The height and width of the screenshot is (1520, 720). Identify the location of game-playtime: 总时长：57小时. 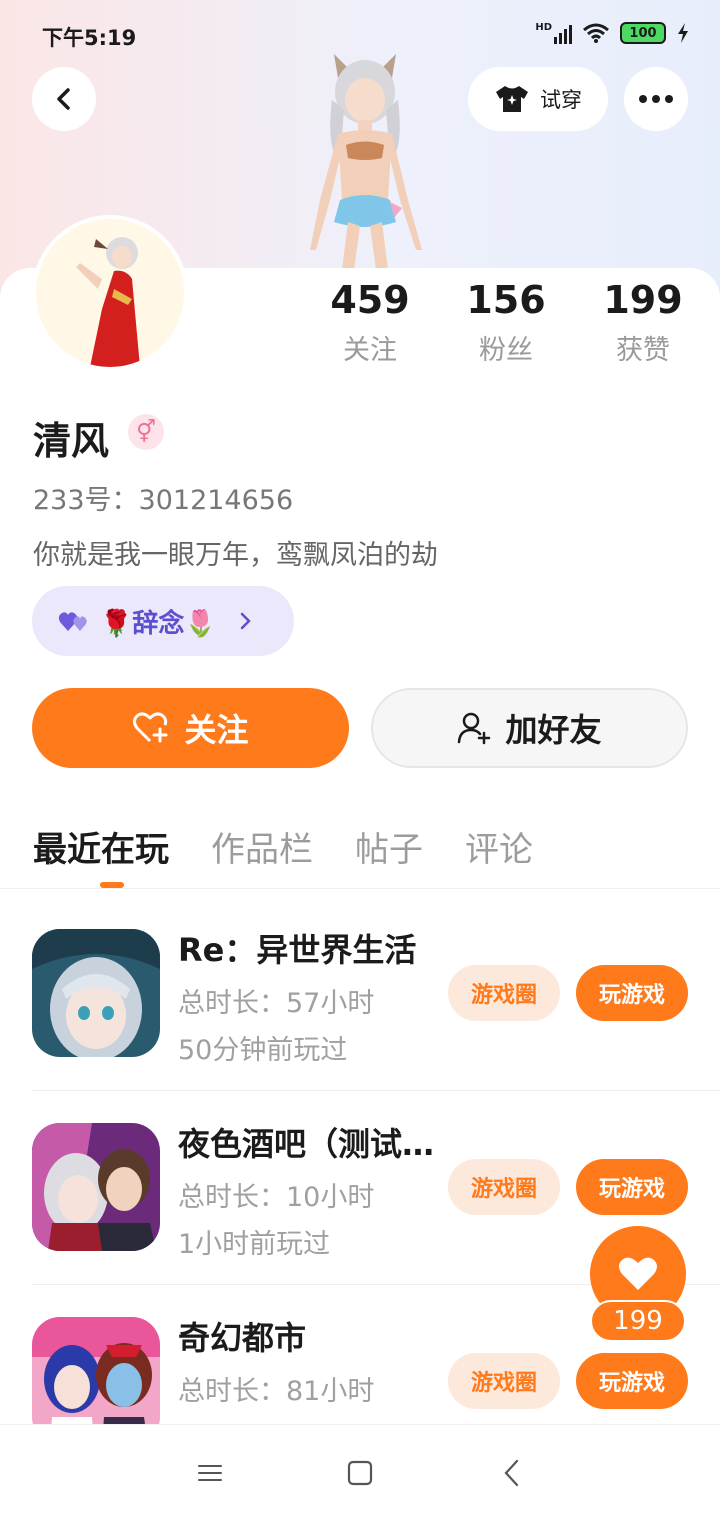
(276, 1003).